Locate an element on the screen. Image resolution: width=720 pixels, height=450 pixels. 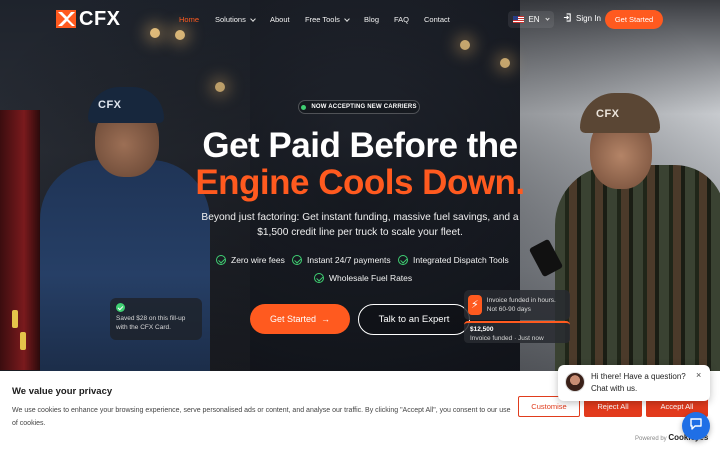
feature-label: Wholesale Fuel Rates is located at coordinates (371, 278).